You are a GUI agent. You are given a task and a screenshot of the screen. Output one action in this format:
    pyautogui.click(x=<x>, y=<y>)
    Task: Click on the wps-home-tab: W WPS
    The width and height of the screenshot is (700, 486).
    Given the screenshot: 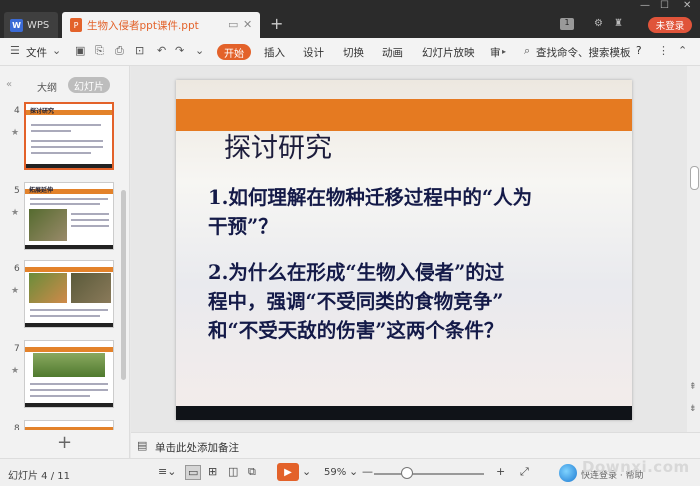 What is the action you would take?
    pyautogui.click(x=31, y=25)
    